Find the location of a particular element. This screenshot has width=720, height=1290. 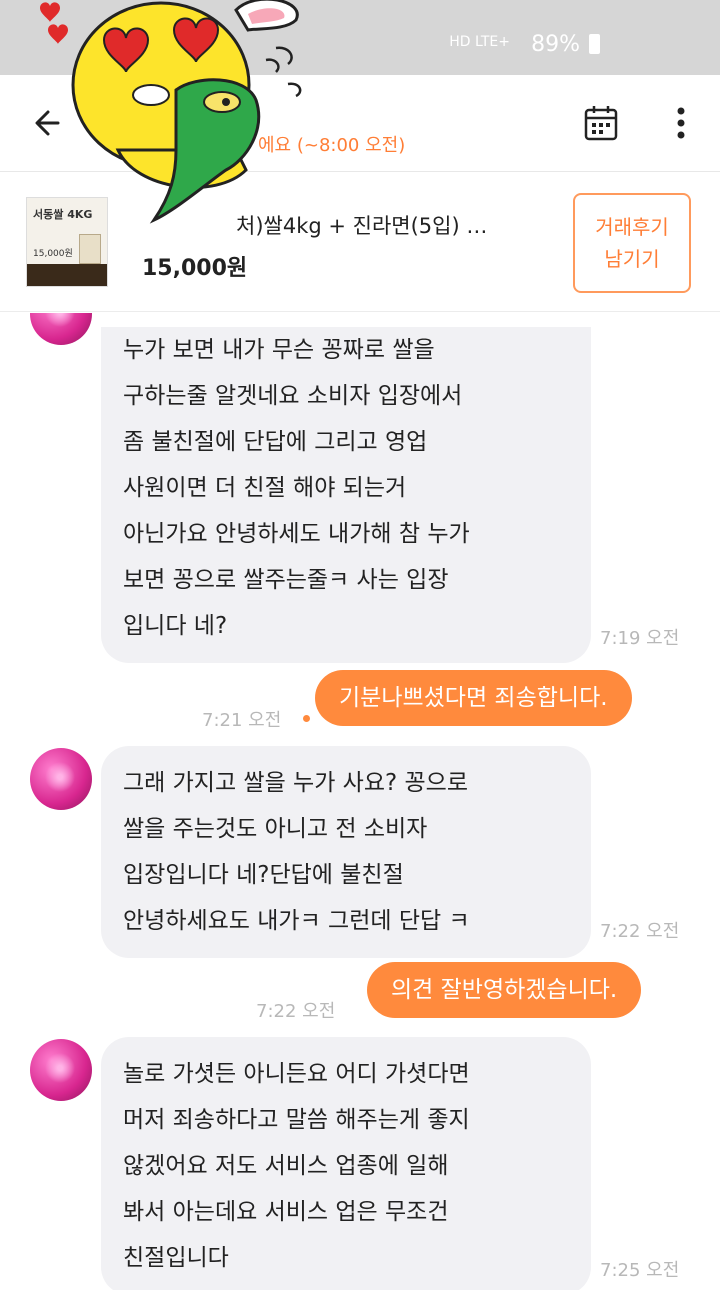

calendar-icon is located at coordinates (601, 123).